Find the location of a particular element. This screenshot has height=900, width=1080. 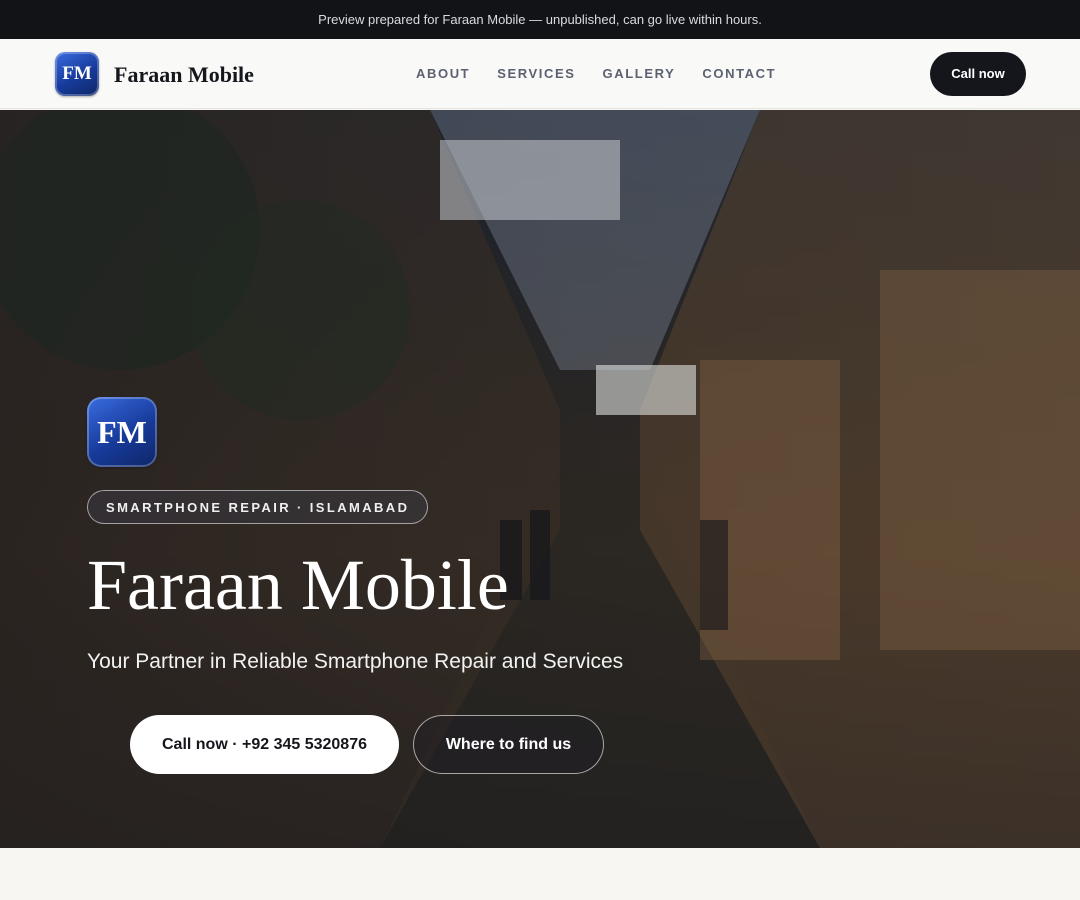

nav-links: ABOUT SERVICES GALLERY CONTACT is located at coordinates (609, 74).